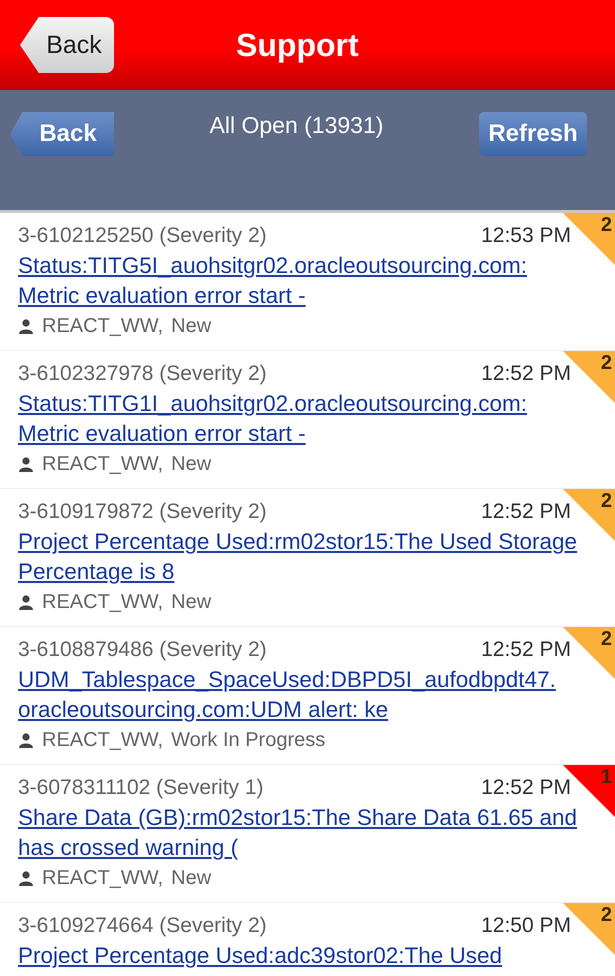 The width and height of the screenshot is (615, 976). Describe the element at coordinates (307, 939) in the screenshot. I see `ticket-item: 3-6109274664 (Severity 2) 12:50 PM 2 Project Percentage Used:adc39stor02:The Used` at that location.